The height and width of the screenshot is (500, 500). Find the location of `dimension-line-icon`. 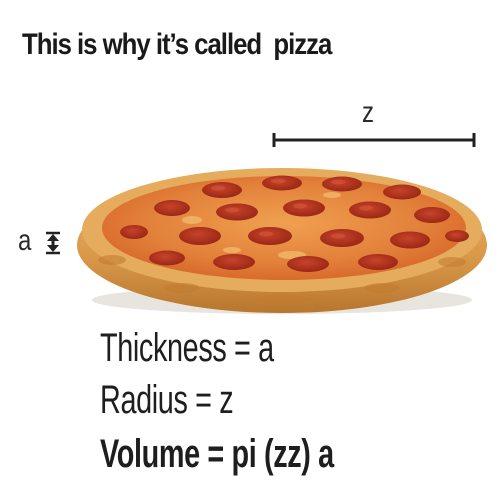

dimension-line-icon is located at coordinates (374, 140).